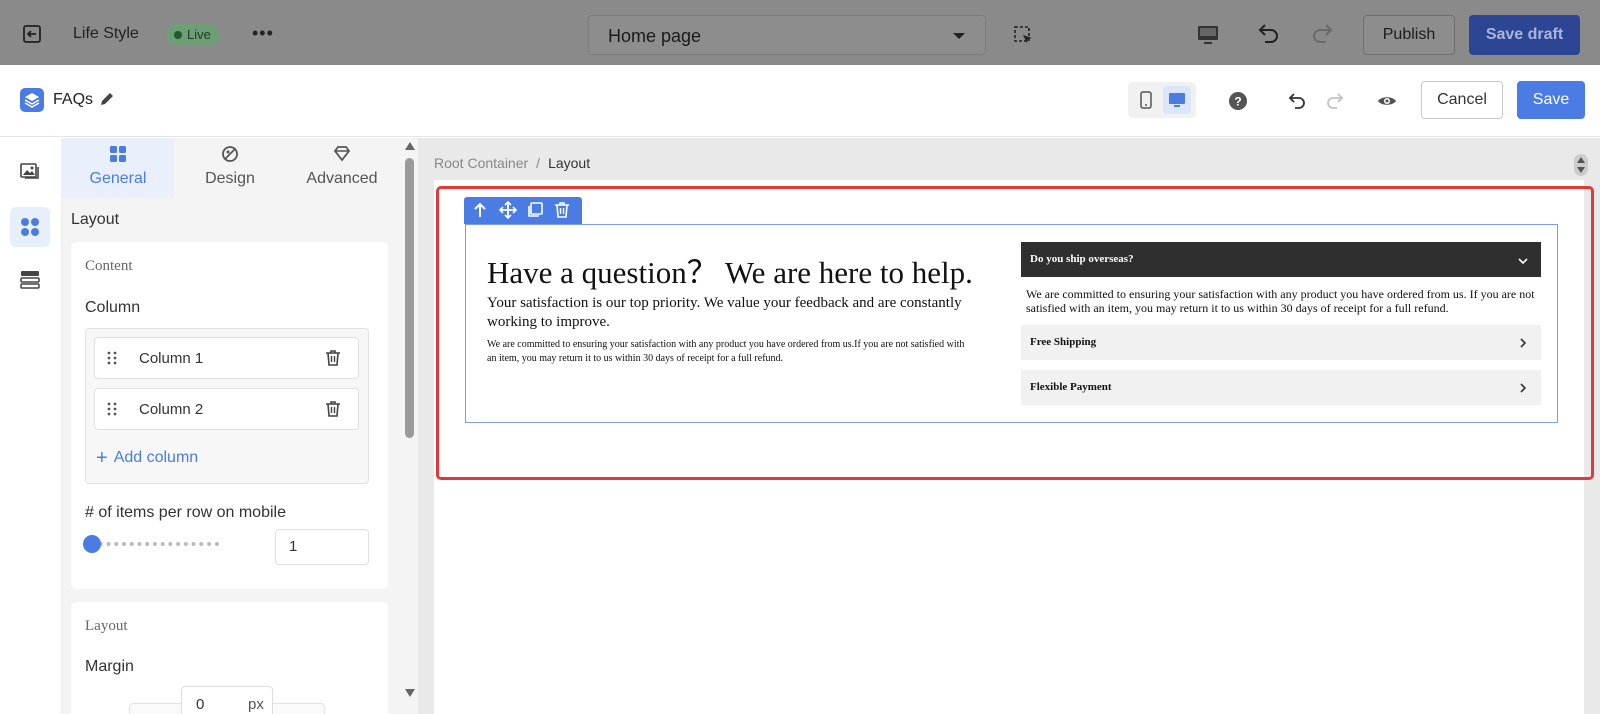 This screenshot has height=714, width=1600. I want to click on plus-icon: +, so click(102, 458).